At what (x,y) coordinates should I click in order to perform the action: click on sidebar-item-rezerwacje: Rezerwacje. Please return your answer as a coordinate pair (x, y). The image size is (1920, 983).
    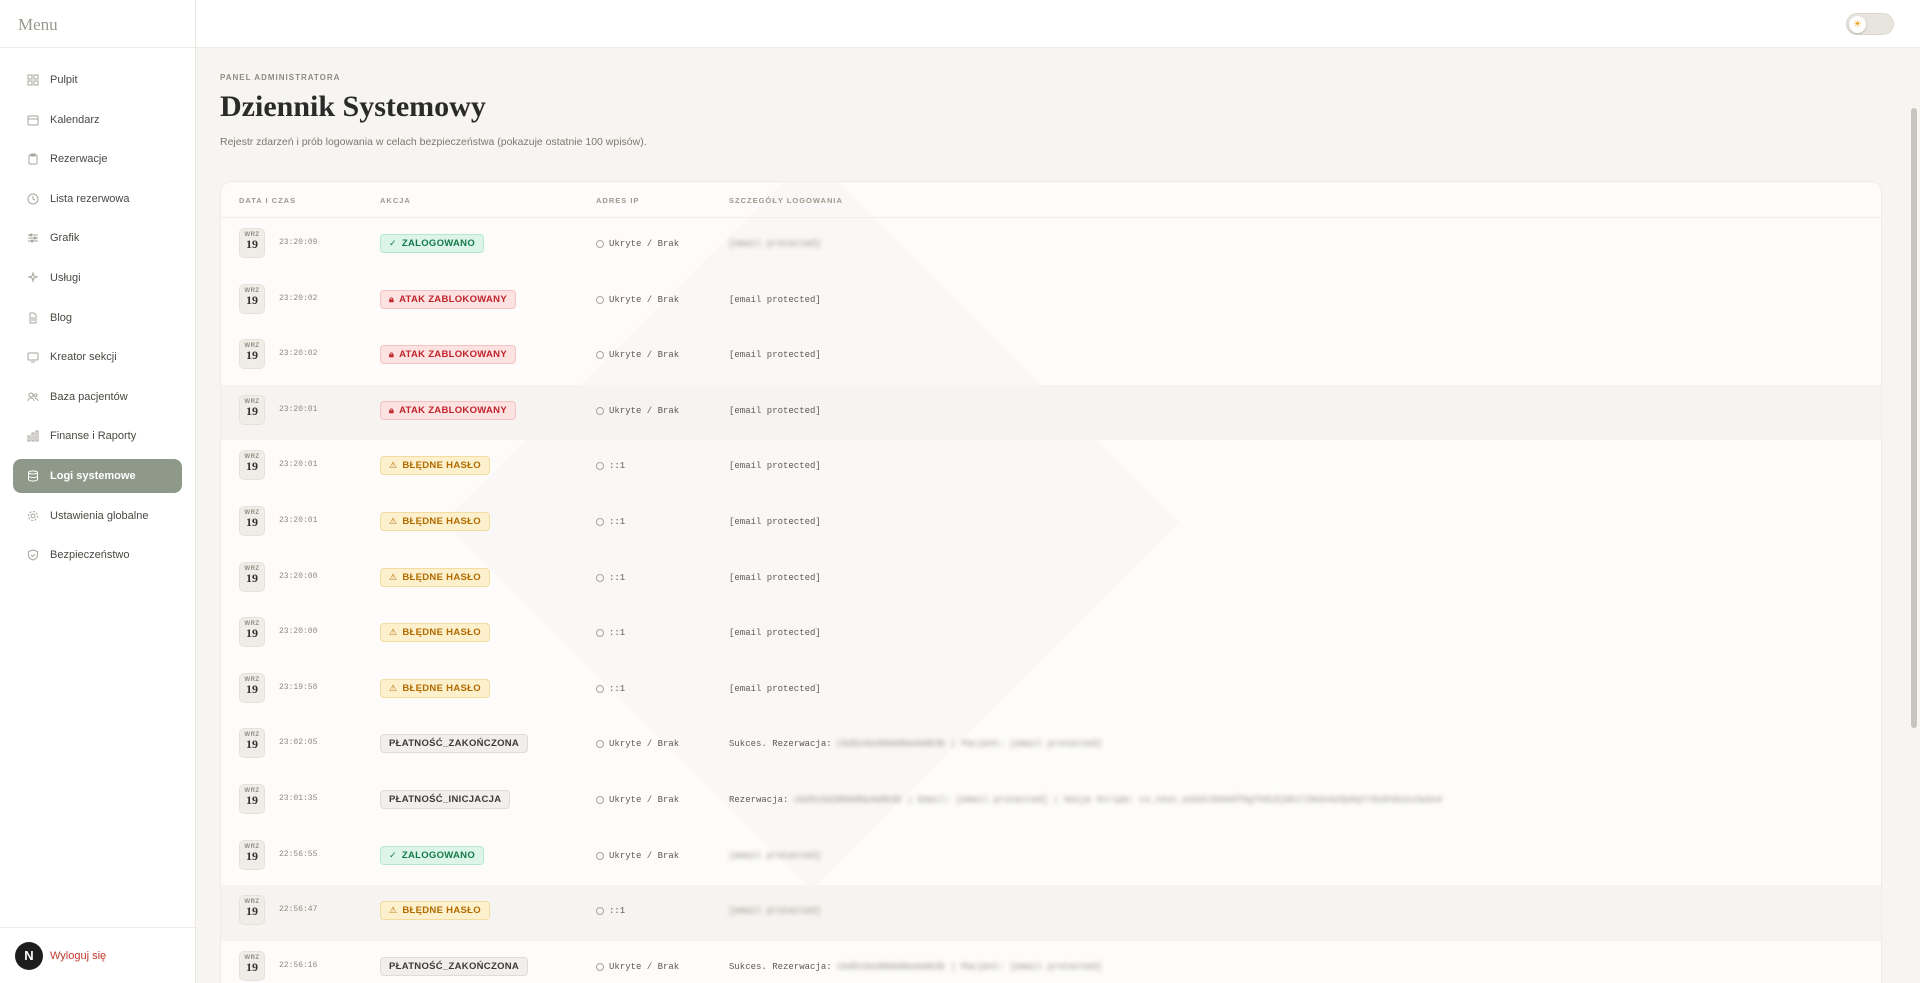
    Looking at the image, I should click on (97, 159).